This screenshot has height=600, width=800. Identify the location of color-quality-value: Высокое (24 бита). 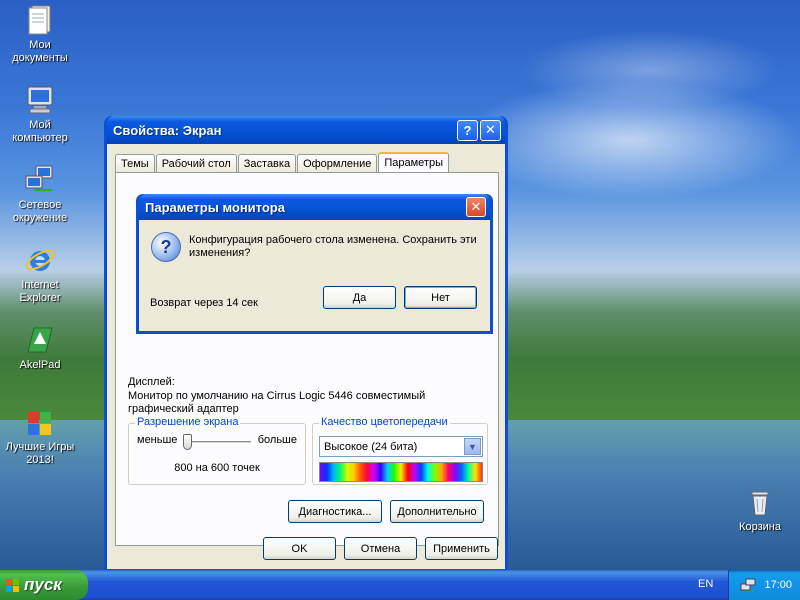
(371, 446).